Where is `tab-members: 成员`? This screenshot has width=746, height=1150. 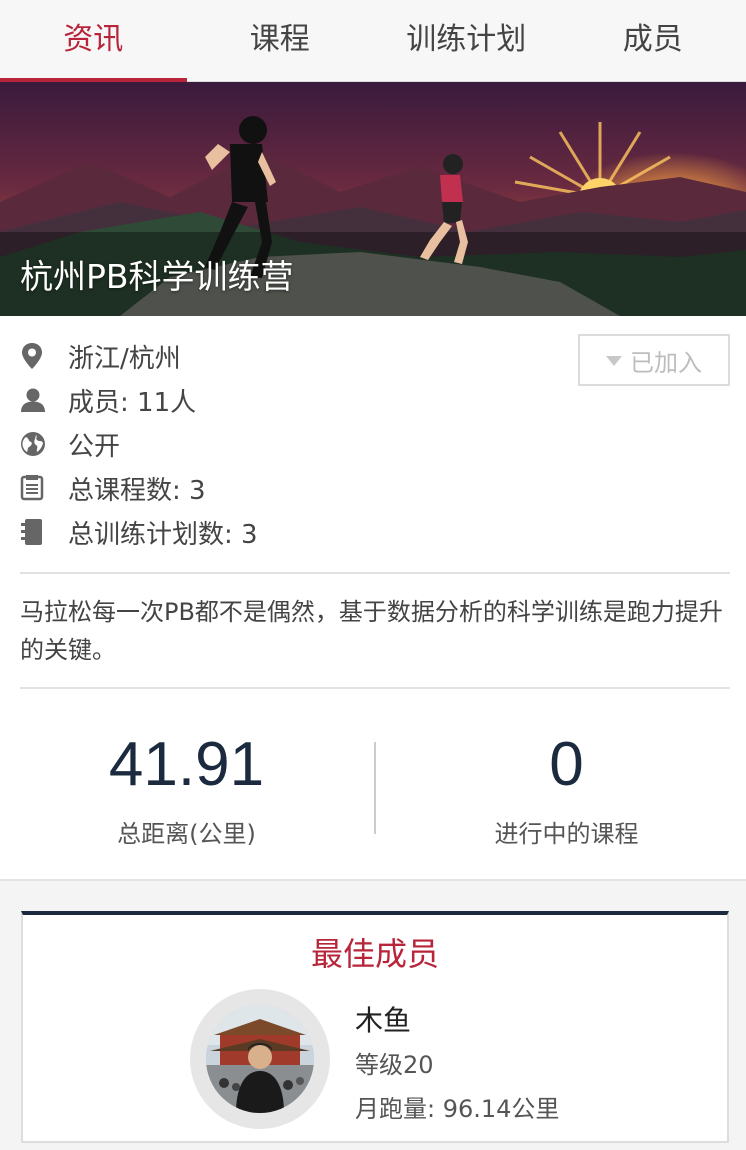 tab-members: 成员 is located at coordinates (653, 40).